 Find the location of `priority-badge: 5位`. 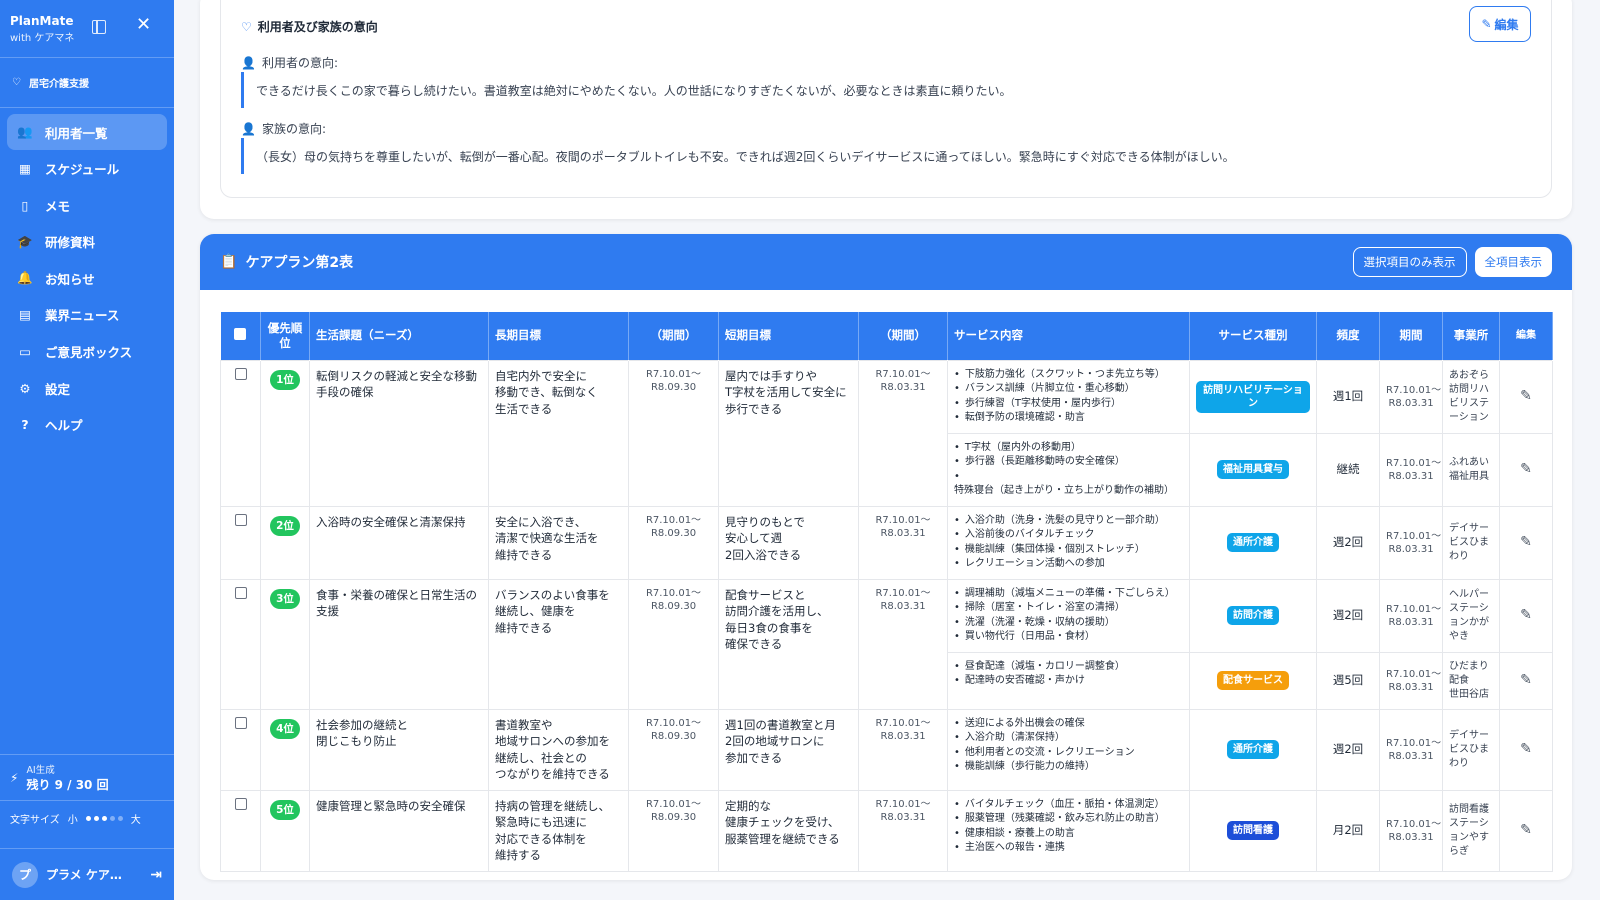

priority-badge: 5位 is located at coordinates (285, 809).